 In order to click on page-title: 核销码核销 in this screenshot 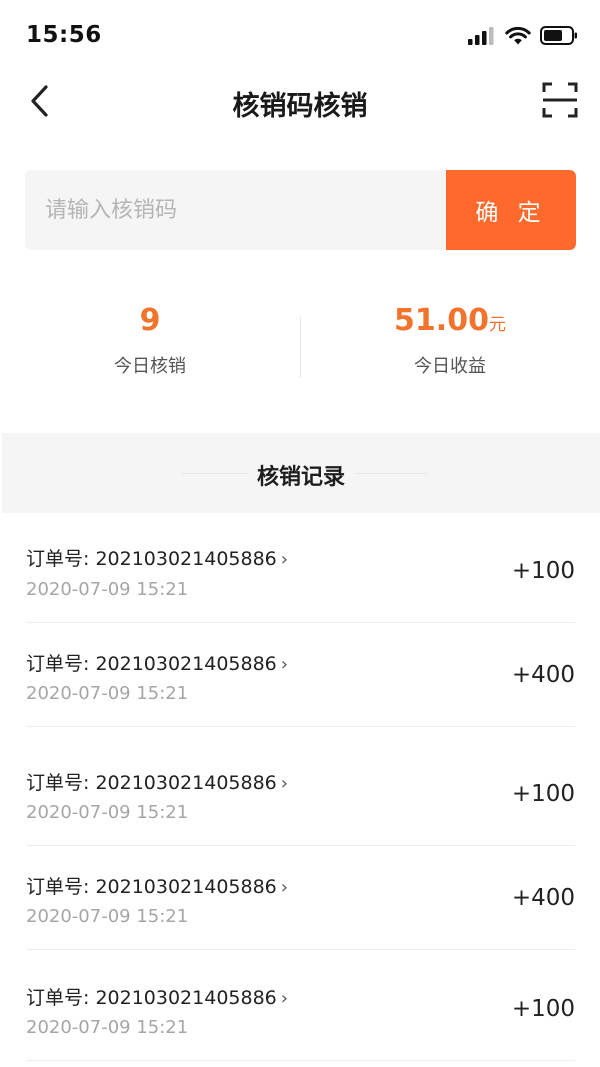, I will do `click(300, 106)`.